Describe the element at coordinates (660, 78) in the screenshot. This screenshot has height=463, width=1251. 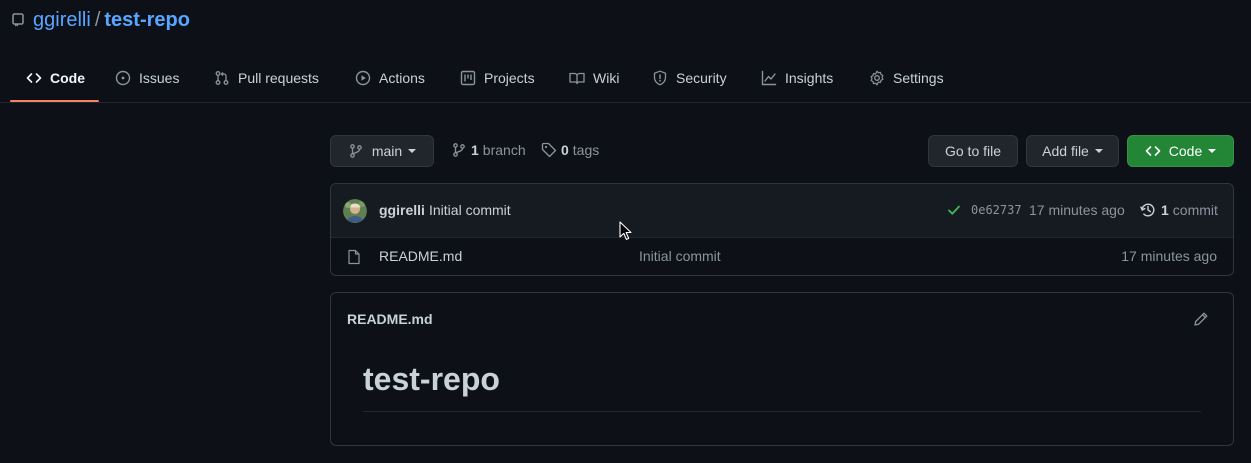
I see `shield-icon` at that location.